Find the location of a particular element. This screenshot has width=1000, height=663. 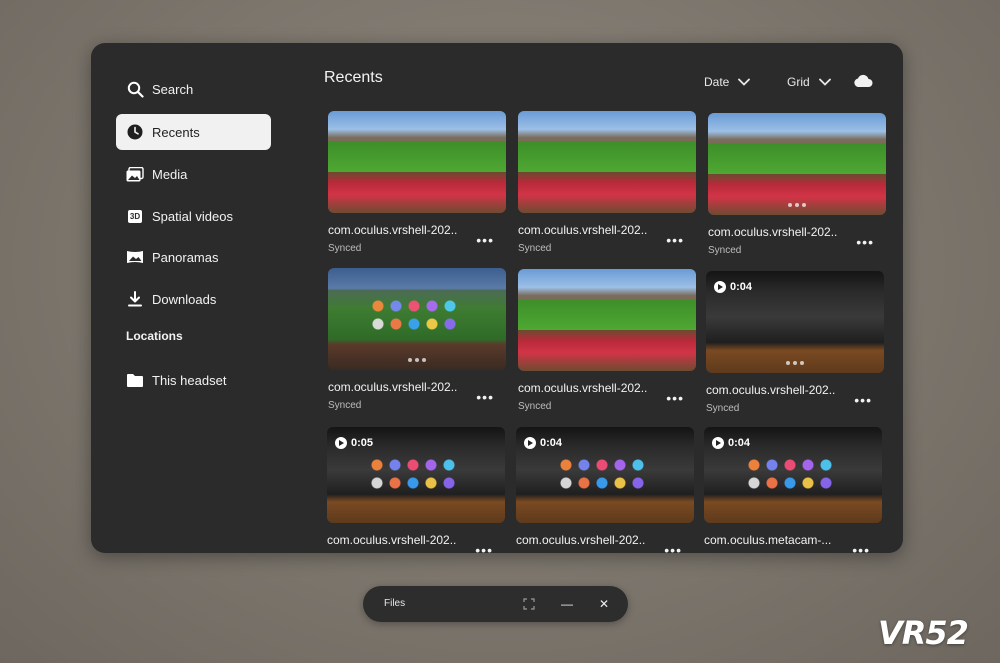

media-tile: 0:04 com.oculus.vrshell-202.. ••• is located at coordinates (605, 490).